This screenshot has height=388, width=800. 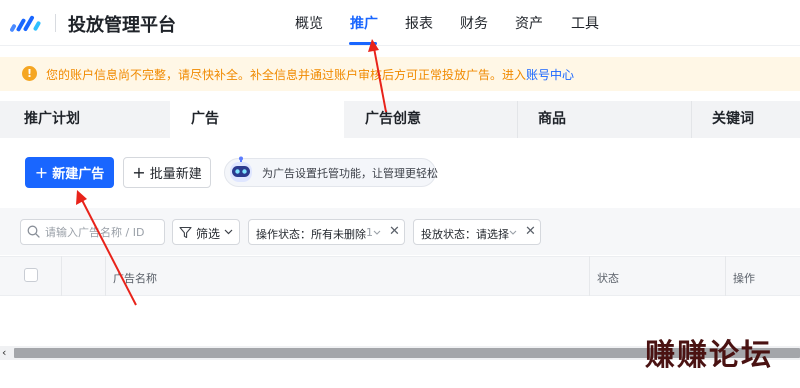 What do you see at coordinates (78, 174) in the screenshot?
I see `new-ad-label: 新建广告` at bounding box center [78, 174].